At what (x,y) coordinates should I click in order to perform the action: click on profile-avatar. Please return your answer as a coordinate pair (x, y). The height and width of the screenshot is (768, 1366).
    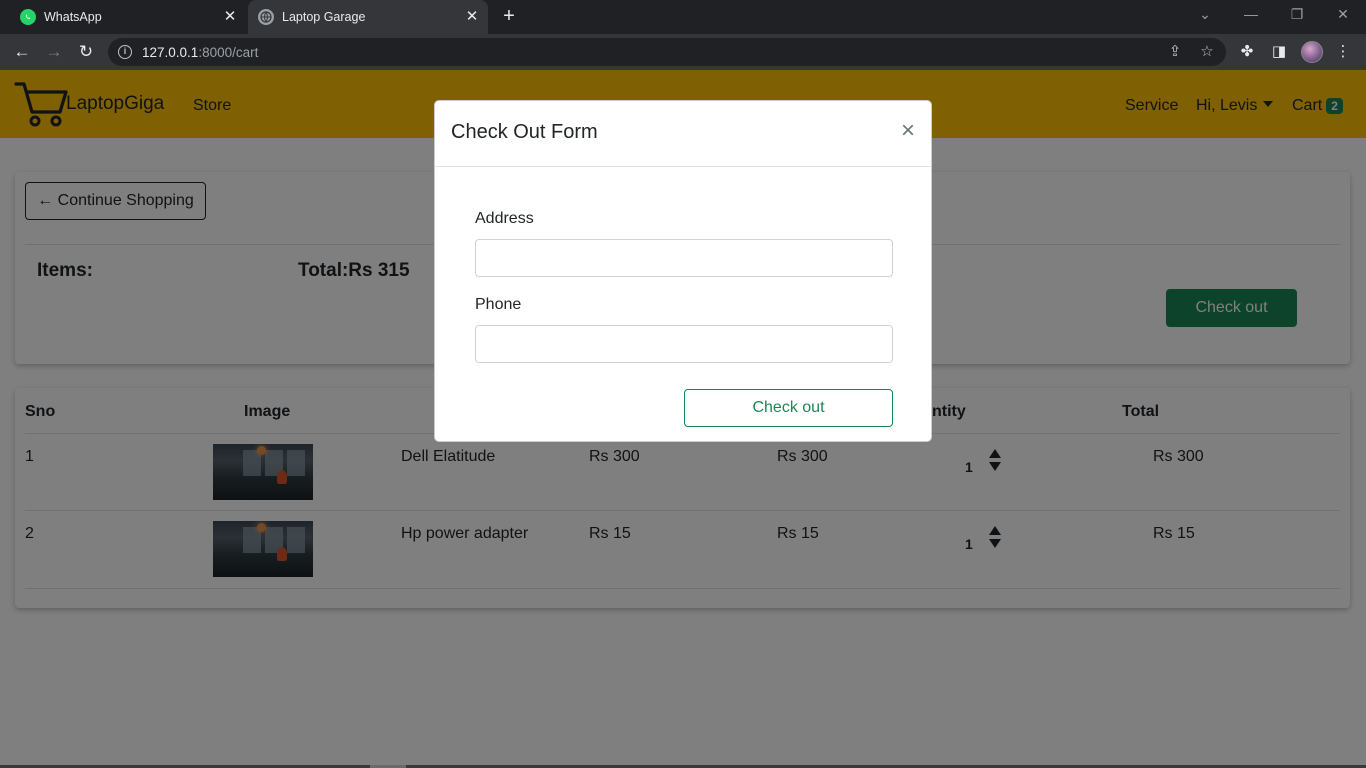
    Looking at the image, I should click on (1312, 52).